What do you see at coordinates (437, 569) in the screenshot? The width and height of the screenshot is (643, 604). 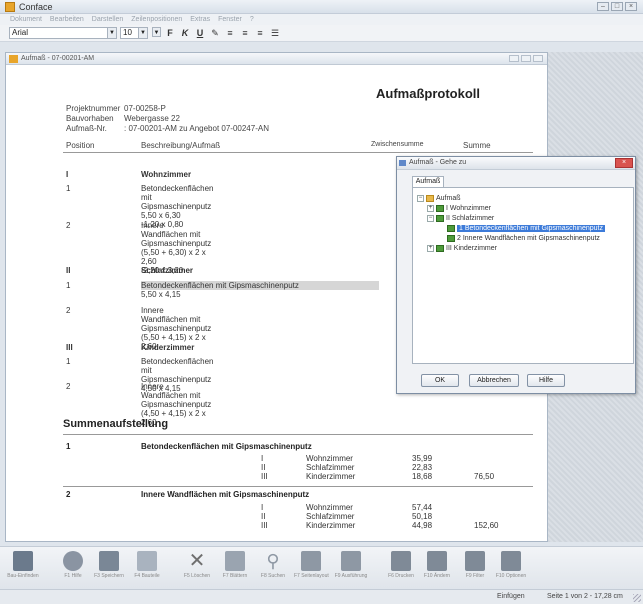 I see `modify-button: F10 Ändern` at bounding box center [437, 569].